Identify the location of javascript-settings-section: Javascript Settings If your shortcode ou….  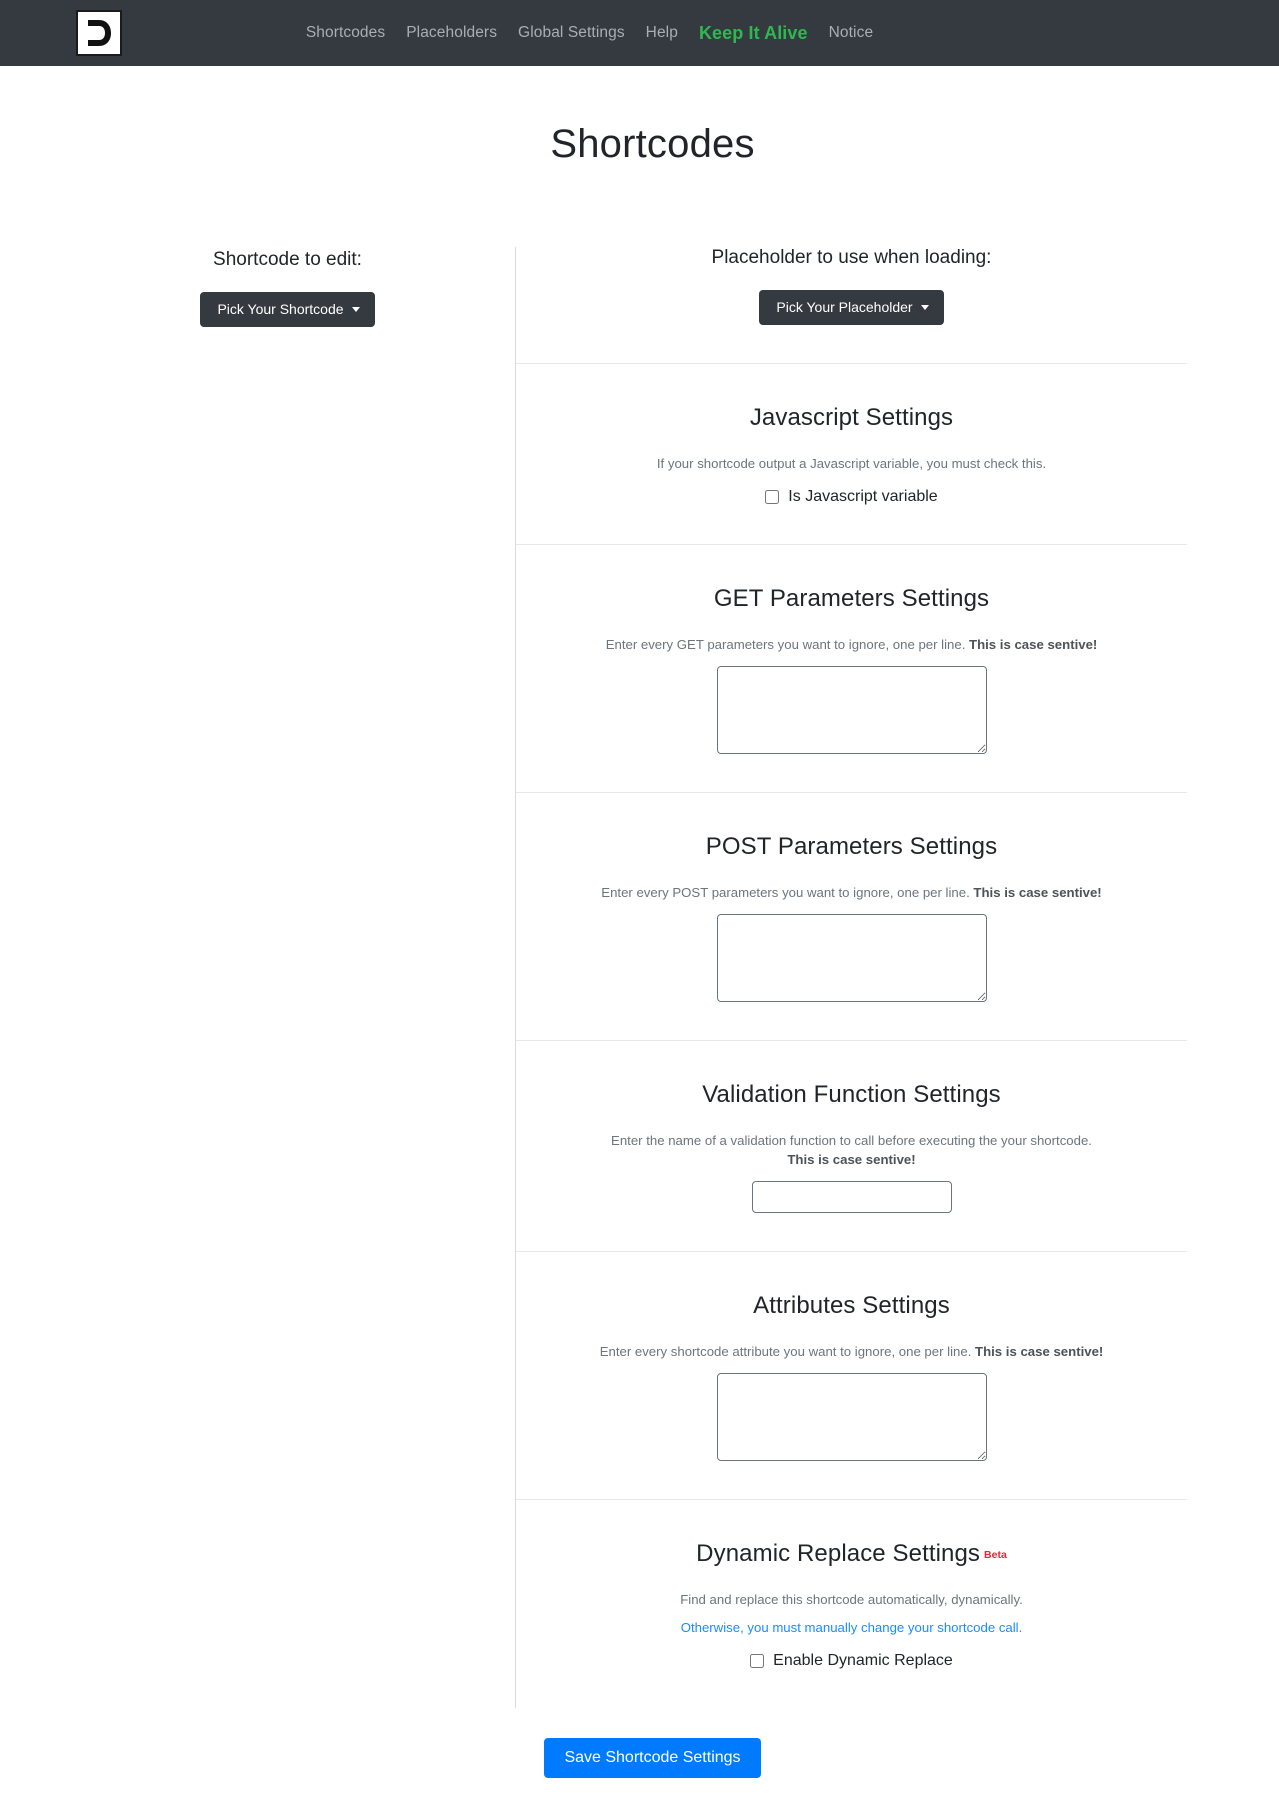
(851, 453).